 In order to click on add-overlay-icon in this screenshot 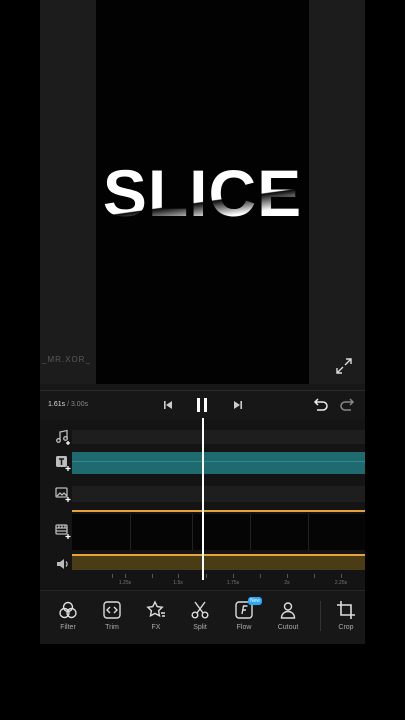, I will do `click(63, 494)`.